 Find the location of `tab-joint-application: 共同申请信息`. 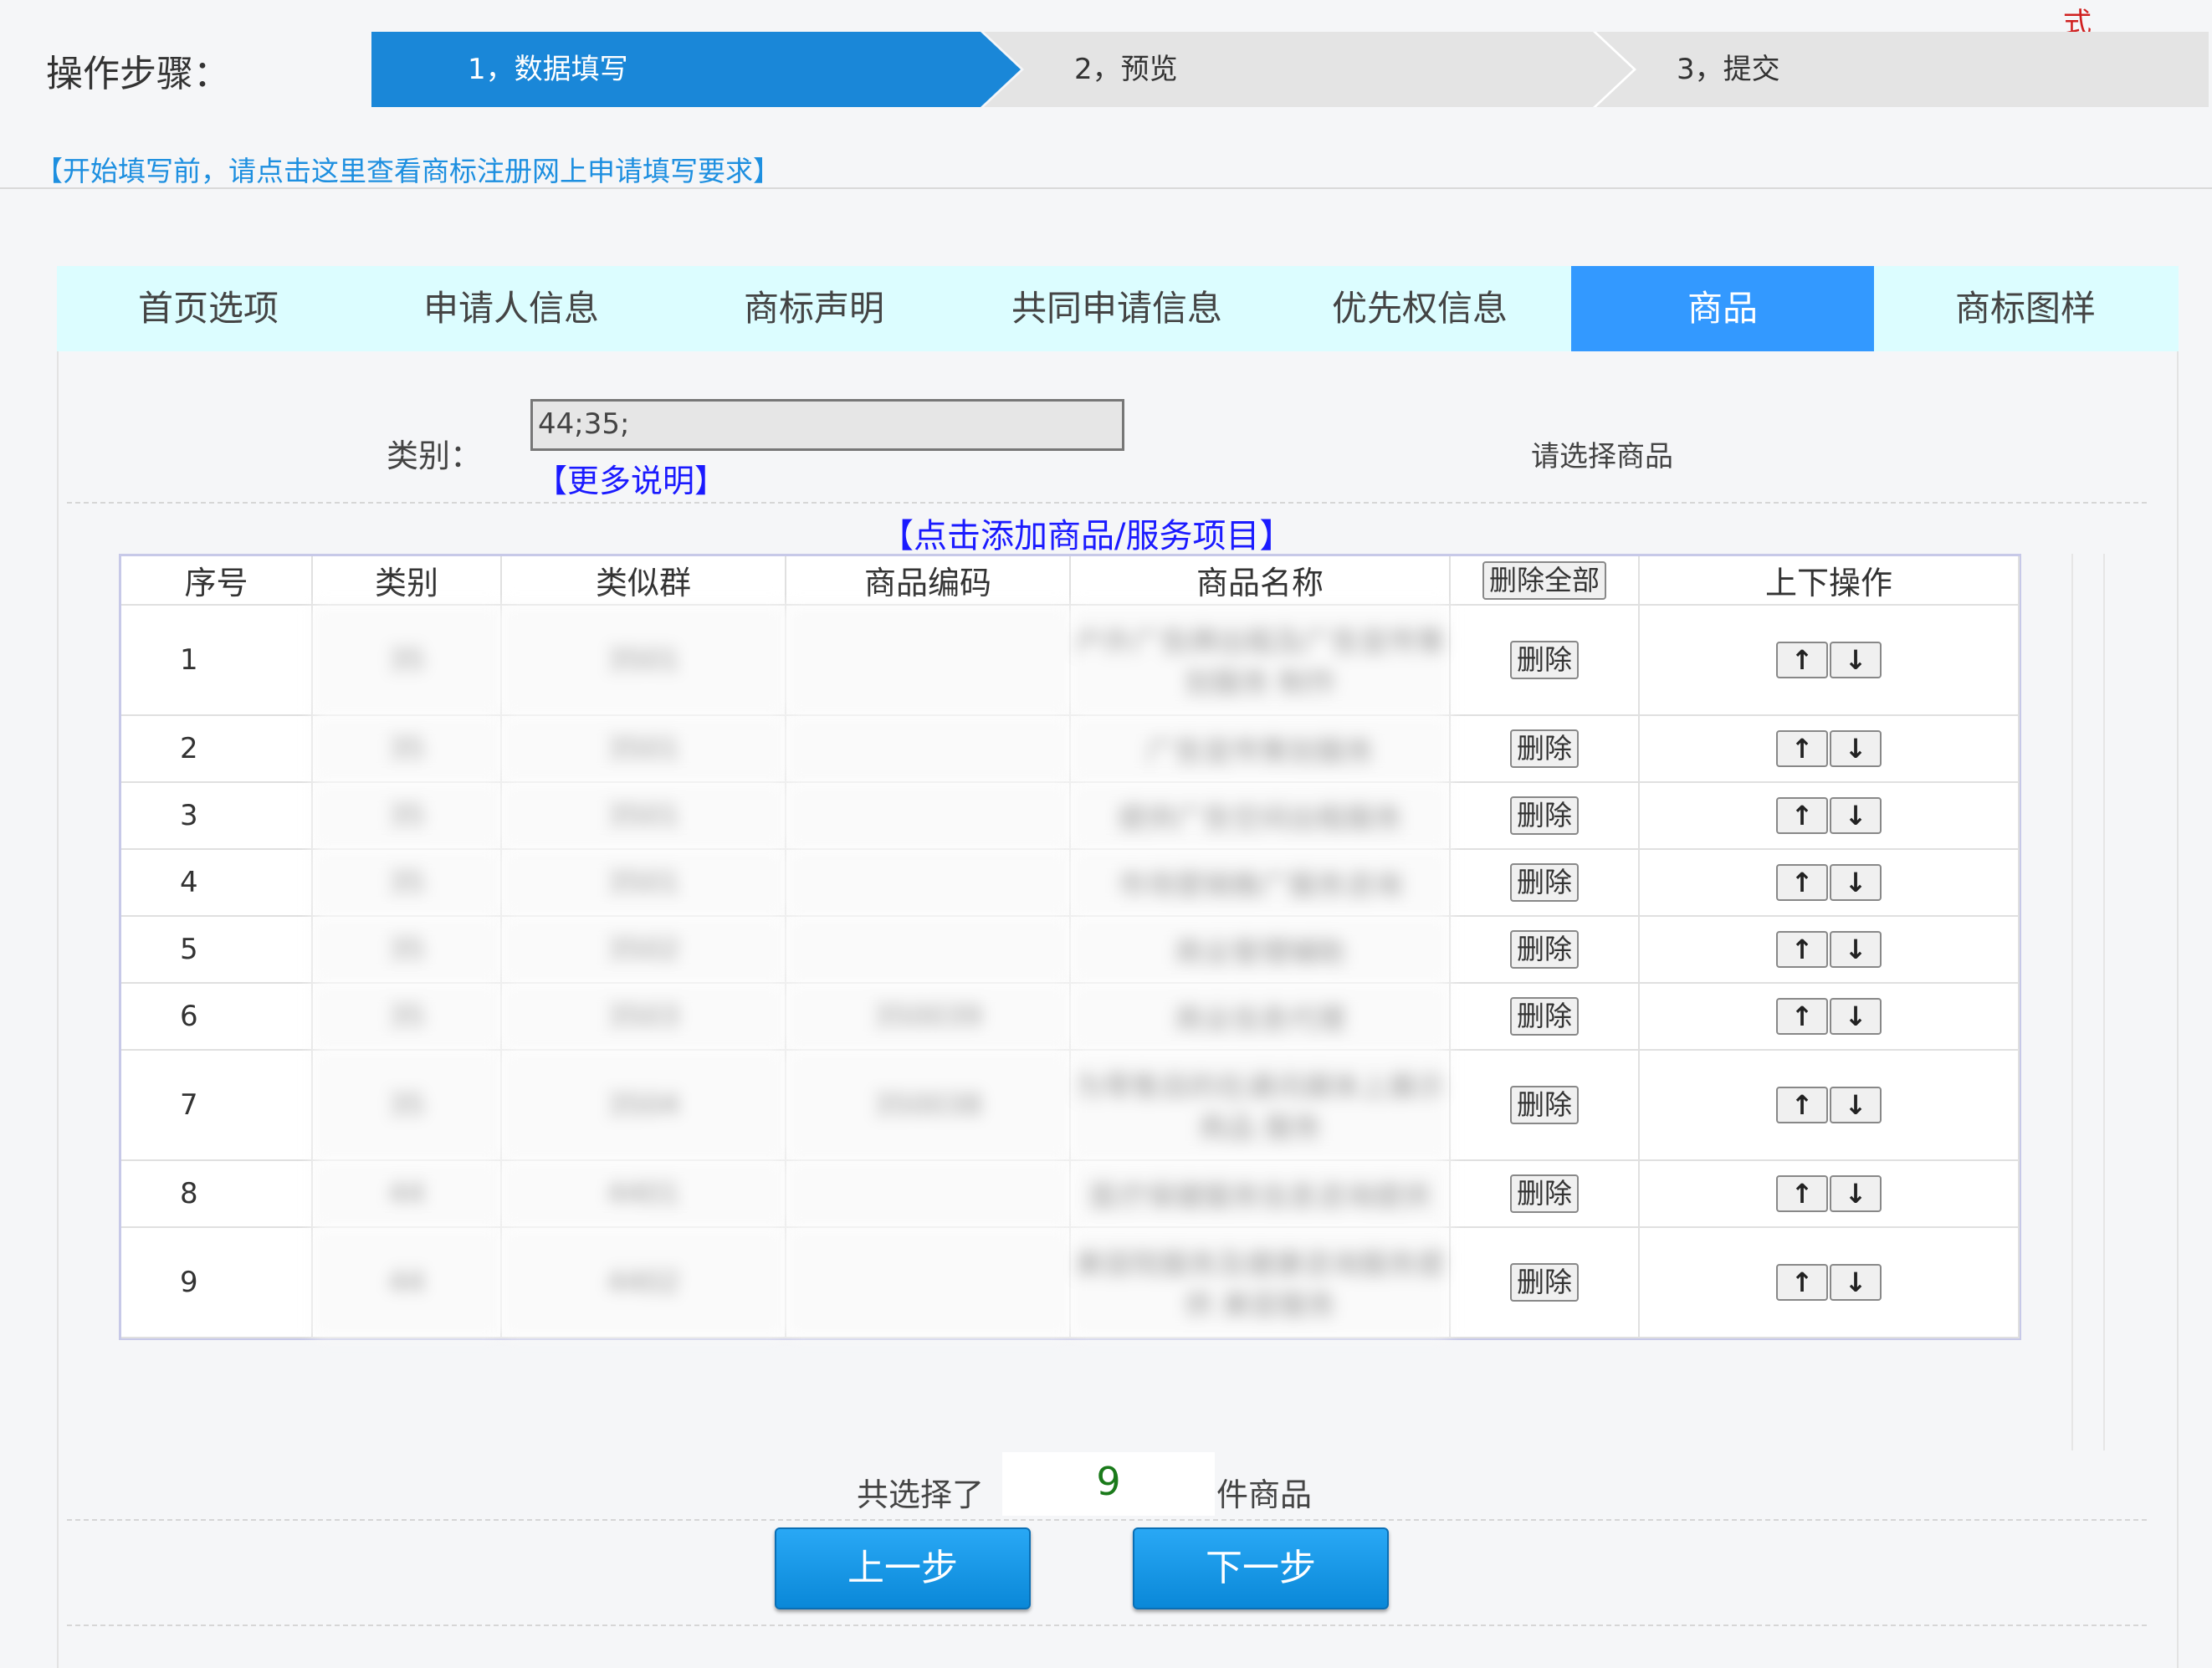

tab-joint-application: 共同申请信息 is located at coordinates (1116, 308).